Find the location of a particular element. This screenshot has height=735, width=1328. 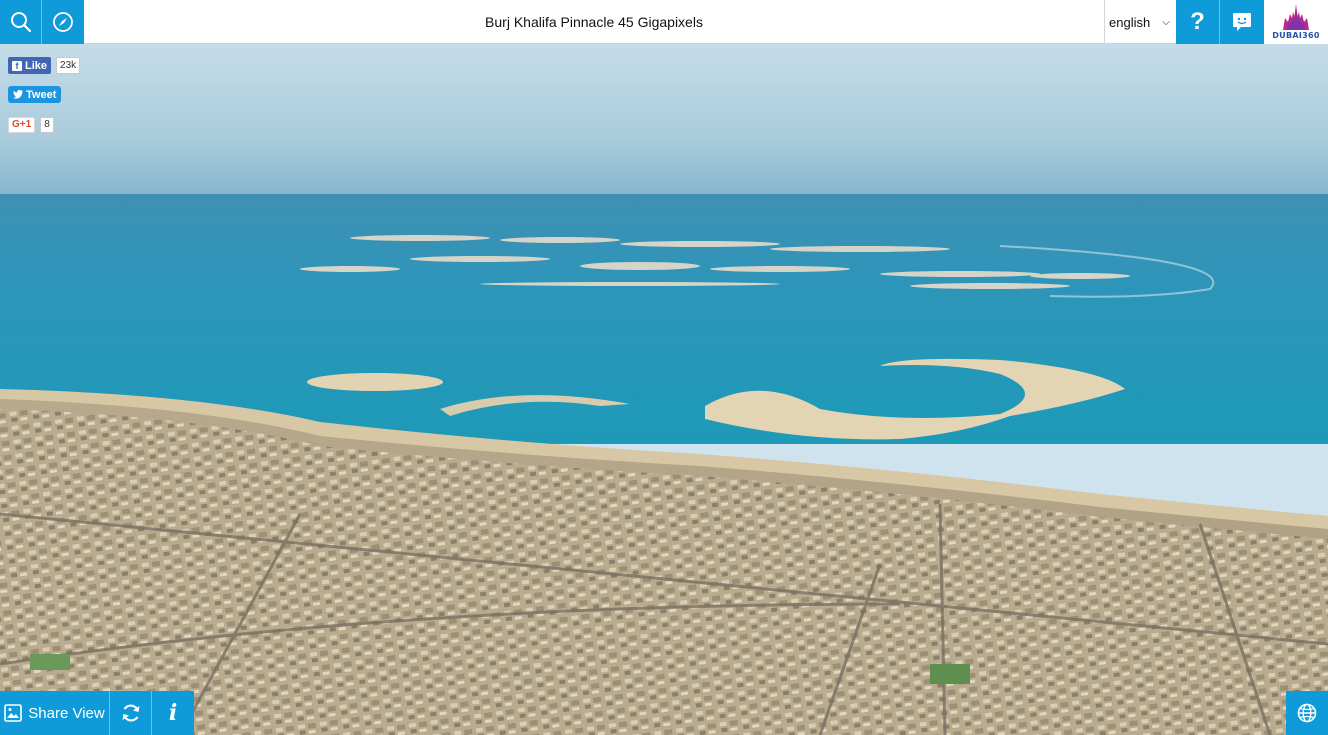

search-icon is located at coordinates (21, 22).